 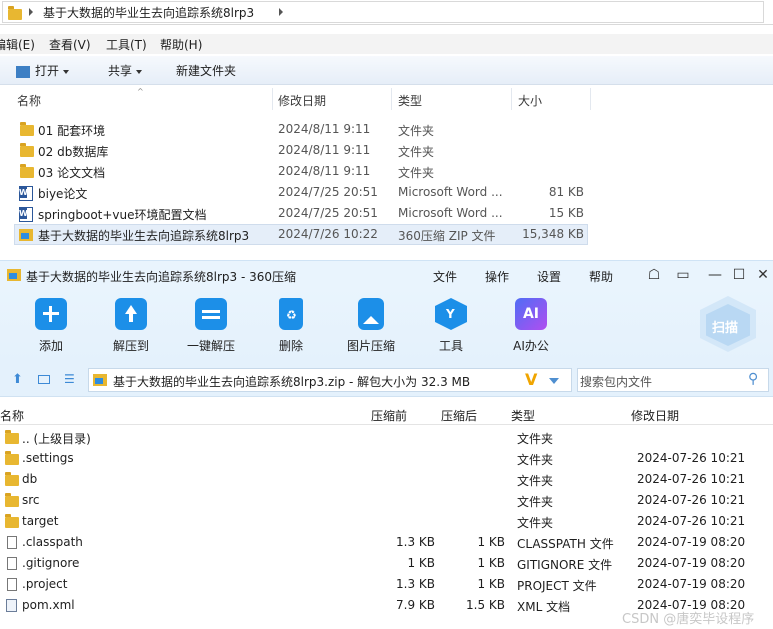 What do you see at coordinates (126, 44) in the screenshot?
I see `menu-tools: 工具(T)` at bounding box center [126, 44].